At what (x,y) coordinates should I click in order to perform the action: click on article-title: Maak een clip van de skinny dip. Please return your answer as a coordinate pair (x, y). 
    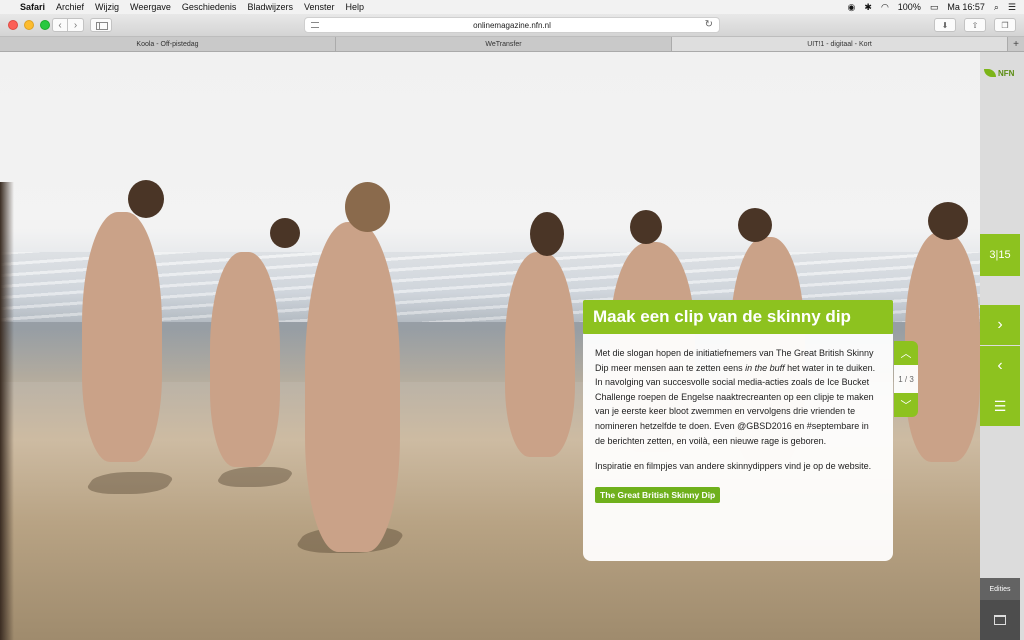
    Looking at the image, I should click on (738, 317).